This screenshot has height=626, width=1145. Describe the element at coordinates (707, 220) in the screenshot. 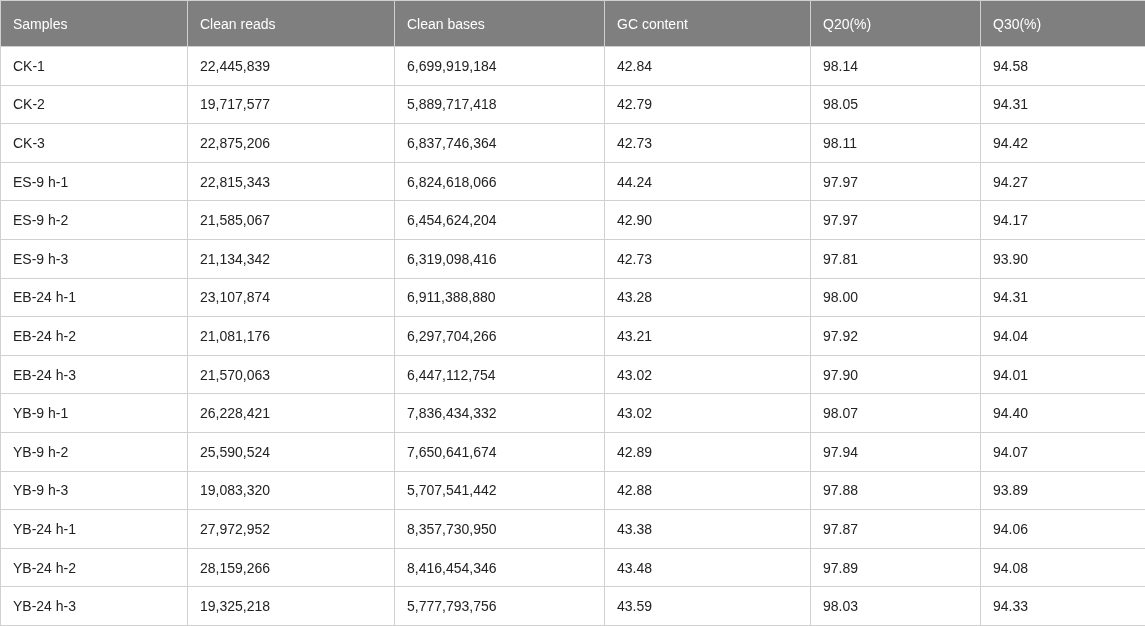

I see `table-cell: 42.90` at that location.